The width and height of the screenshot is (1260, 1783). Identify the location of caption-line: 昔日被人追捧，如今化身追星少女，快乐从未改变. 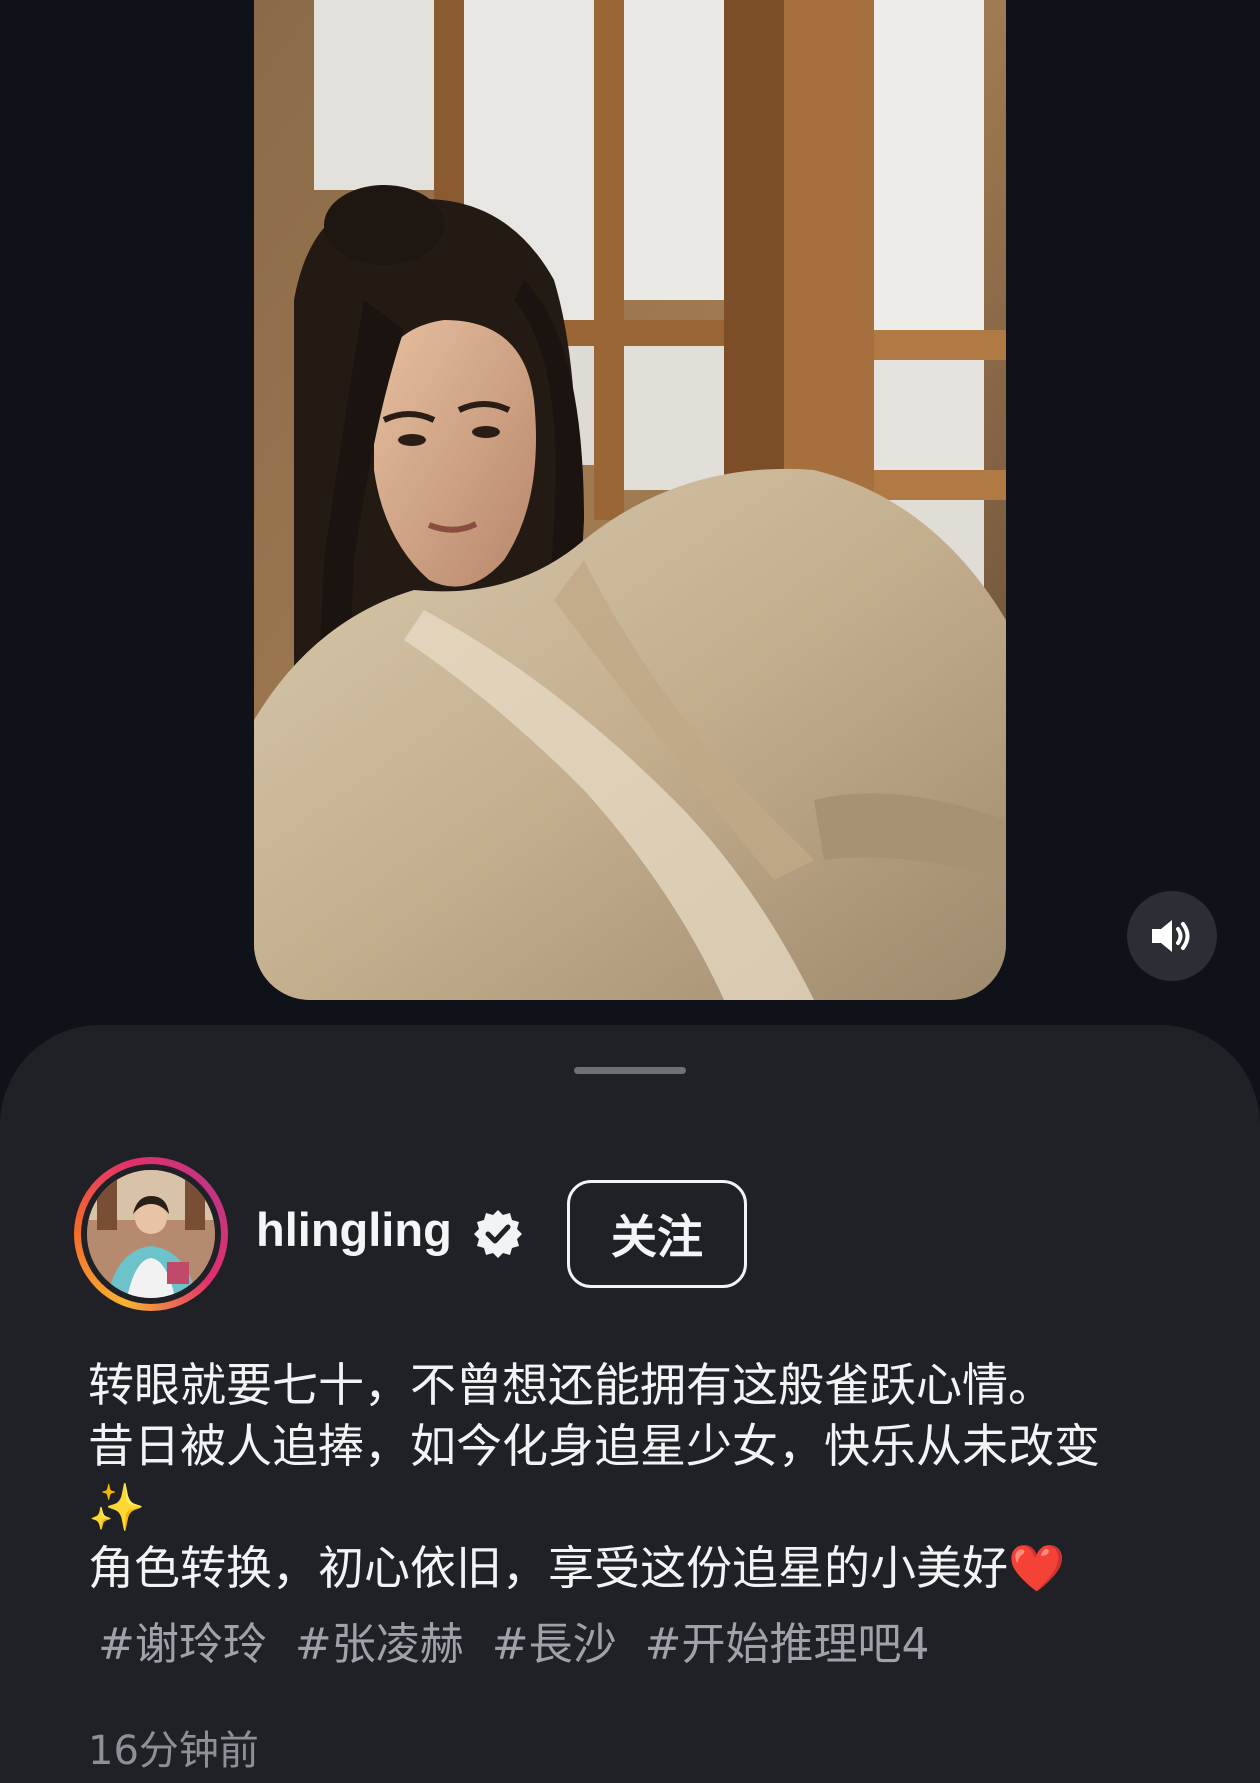
(594, 1446).